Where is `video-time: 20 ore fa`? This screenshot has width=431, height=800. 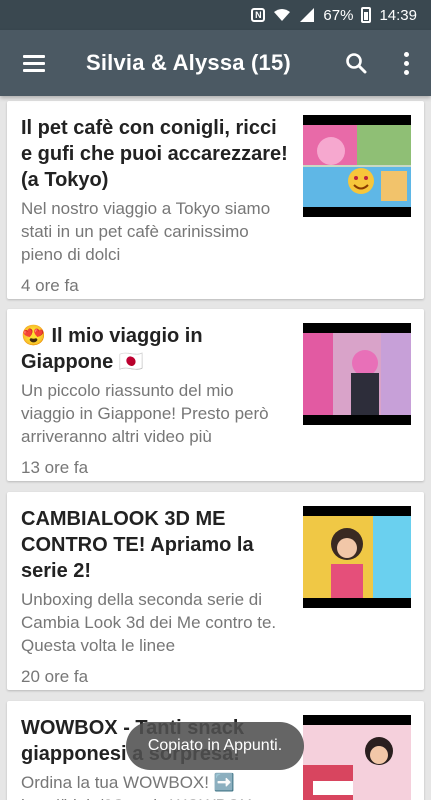
video-time: 20 ore fa is located at coordinates (55, 676).